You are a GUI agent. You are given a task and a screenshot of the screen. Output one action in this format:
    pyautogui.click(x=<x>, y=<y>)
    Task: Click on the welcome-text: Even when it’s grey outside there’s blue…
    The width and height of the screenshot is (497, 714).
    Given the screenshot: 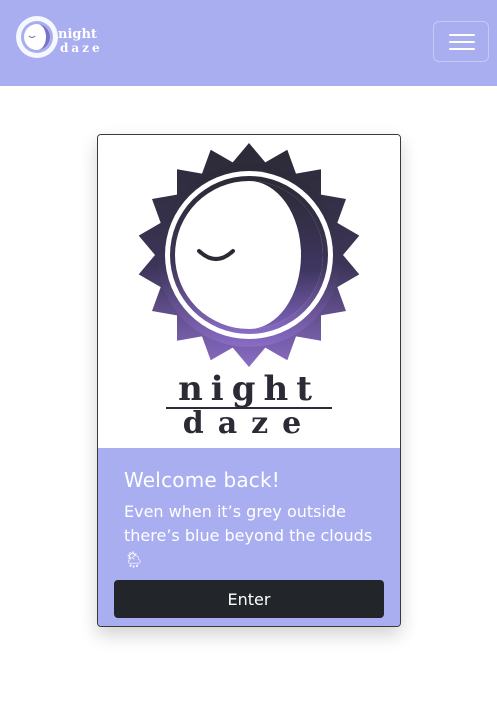 What is the action you would take?
    pyautogui.click(x=248, y=535)
    